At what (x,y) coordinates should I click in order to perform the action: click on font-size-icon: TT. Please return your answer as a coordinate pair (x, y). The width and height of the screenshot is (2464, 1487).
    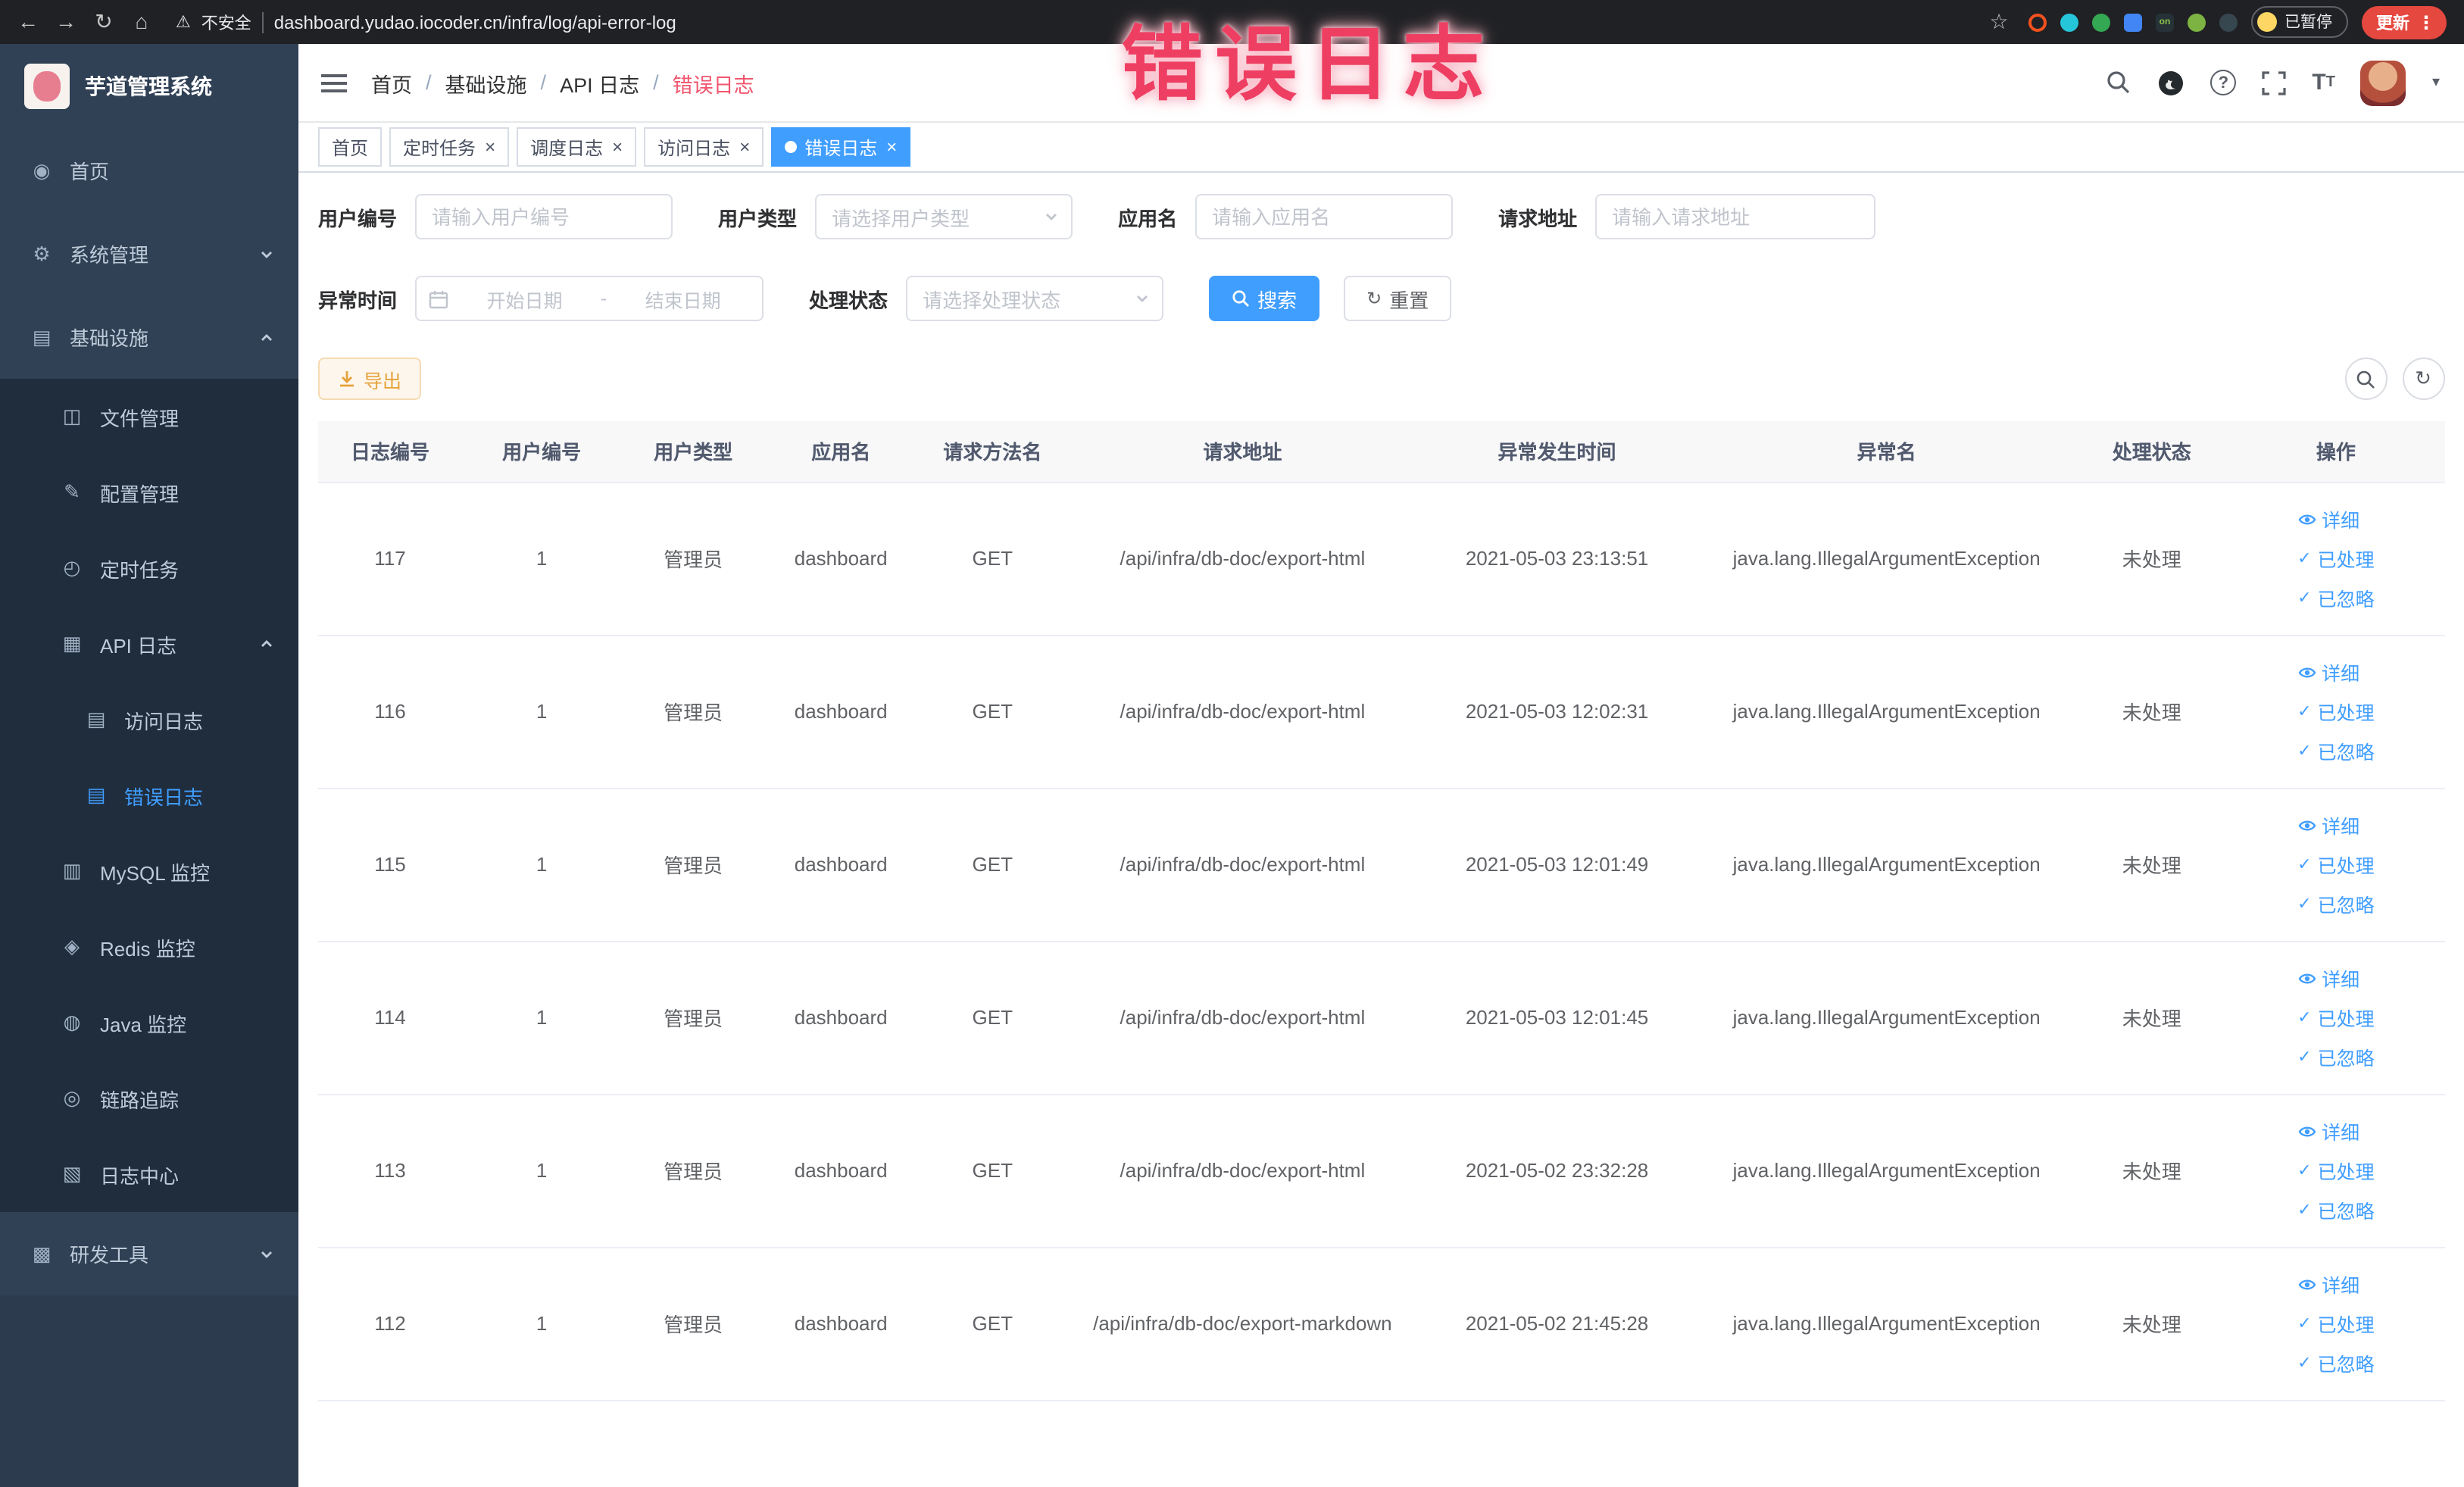
    Looking at the image, I should click on (2323, 82).